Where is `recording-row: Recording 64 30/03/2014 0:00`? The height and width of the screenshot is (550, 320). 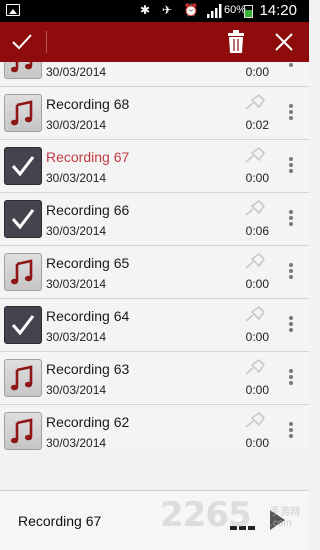
recording-row: Recording 64 30/03/2014 0:00 is located at coordinates (154, 325).